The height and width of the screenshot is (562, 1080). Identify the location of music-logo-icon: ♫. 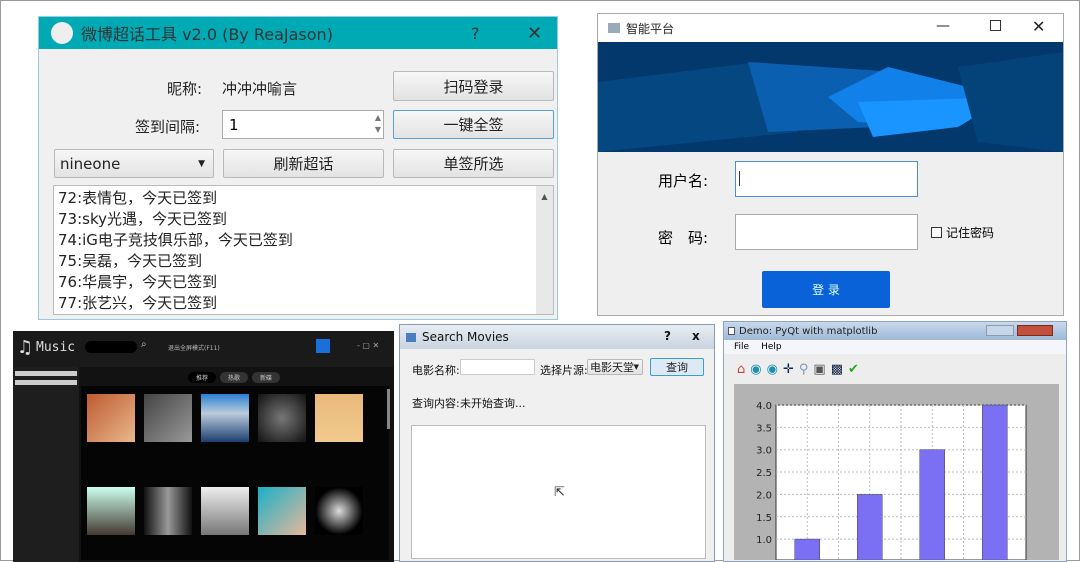
(25, 347).